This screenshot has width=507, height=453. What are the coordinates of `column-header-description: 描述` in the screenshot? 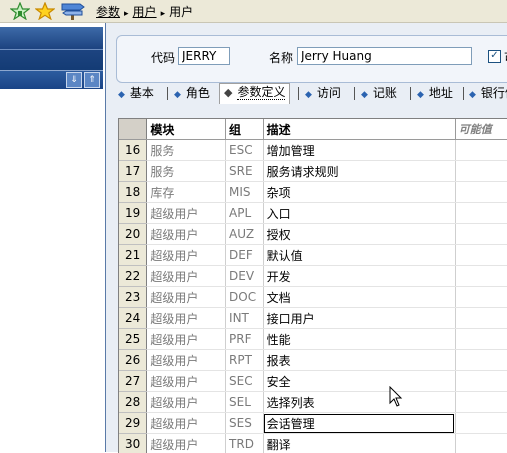 It's located at (359, 129).